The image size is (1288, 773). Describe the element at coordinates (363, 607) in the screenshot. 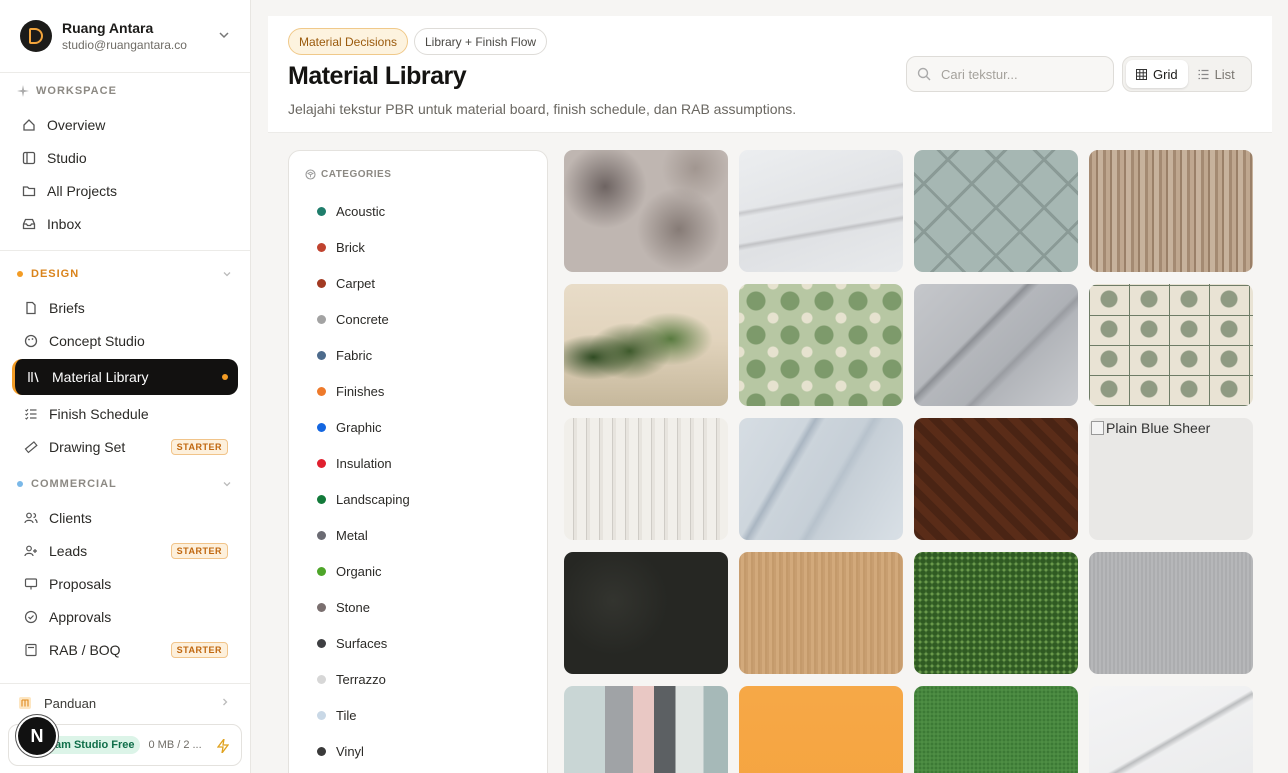

I see `category-stone: Stone` at that location.